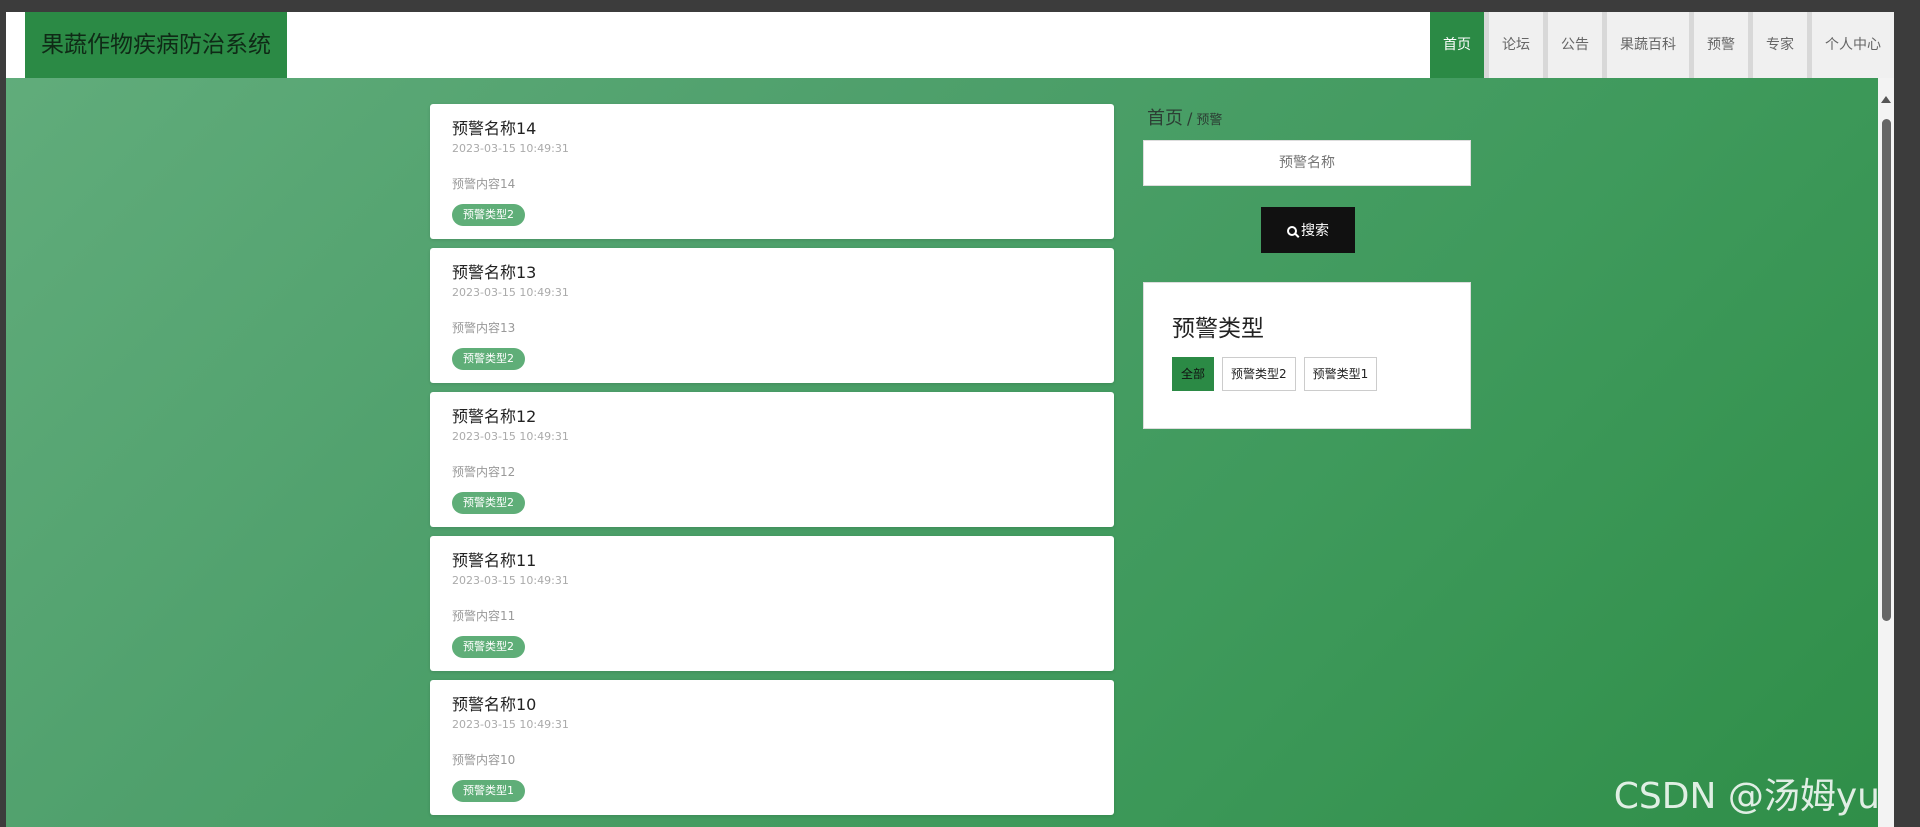  I want to click on vertical-scrollbar, so click(1886, 452).